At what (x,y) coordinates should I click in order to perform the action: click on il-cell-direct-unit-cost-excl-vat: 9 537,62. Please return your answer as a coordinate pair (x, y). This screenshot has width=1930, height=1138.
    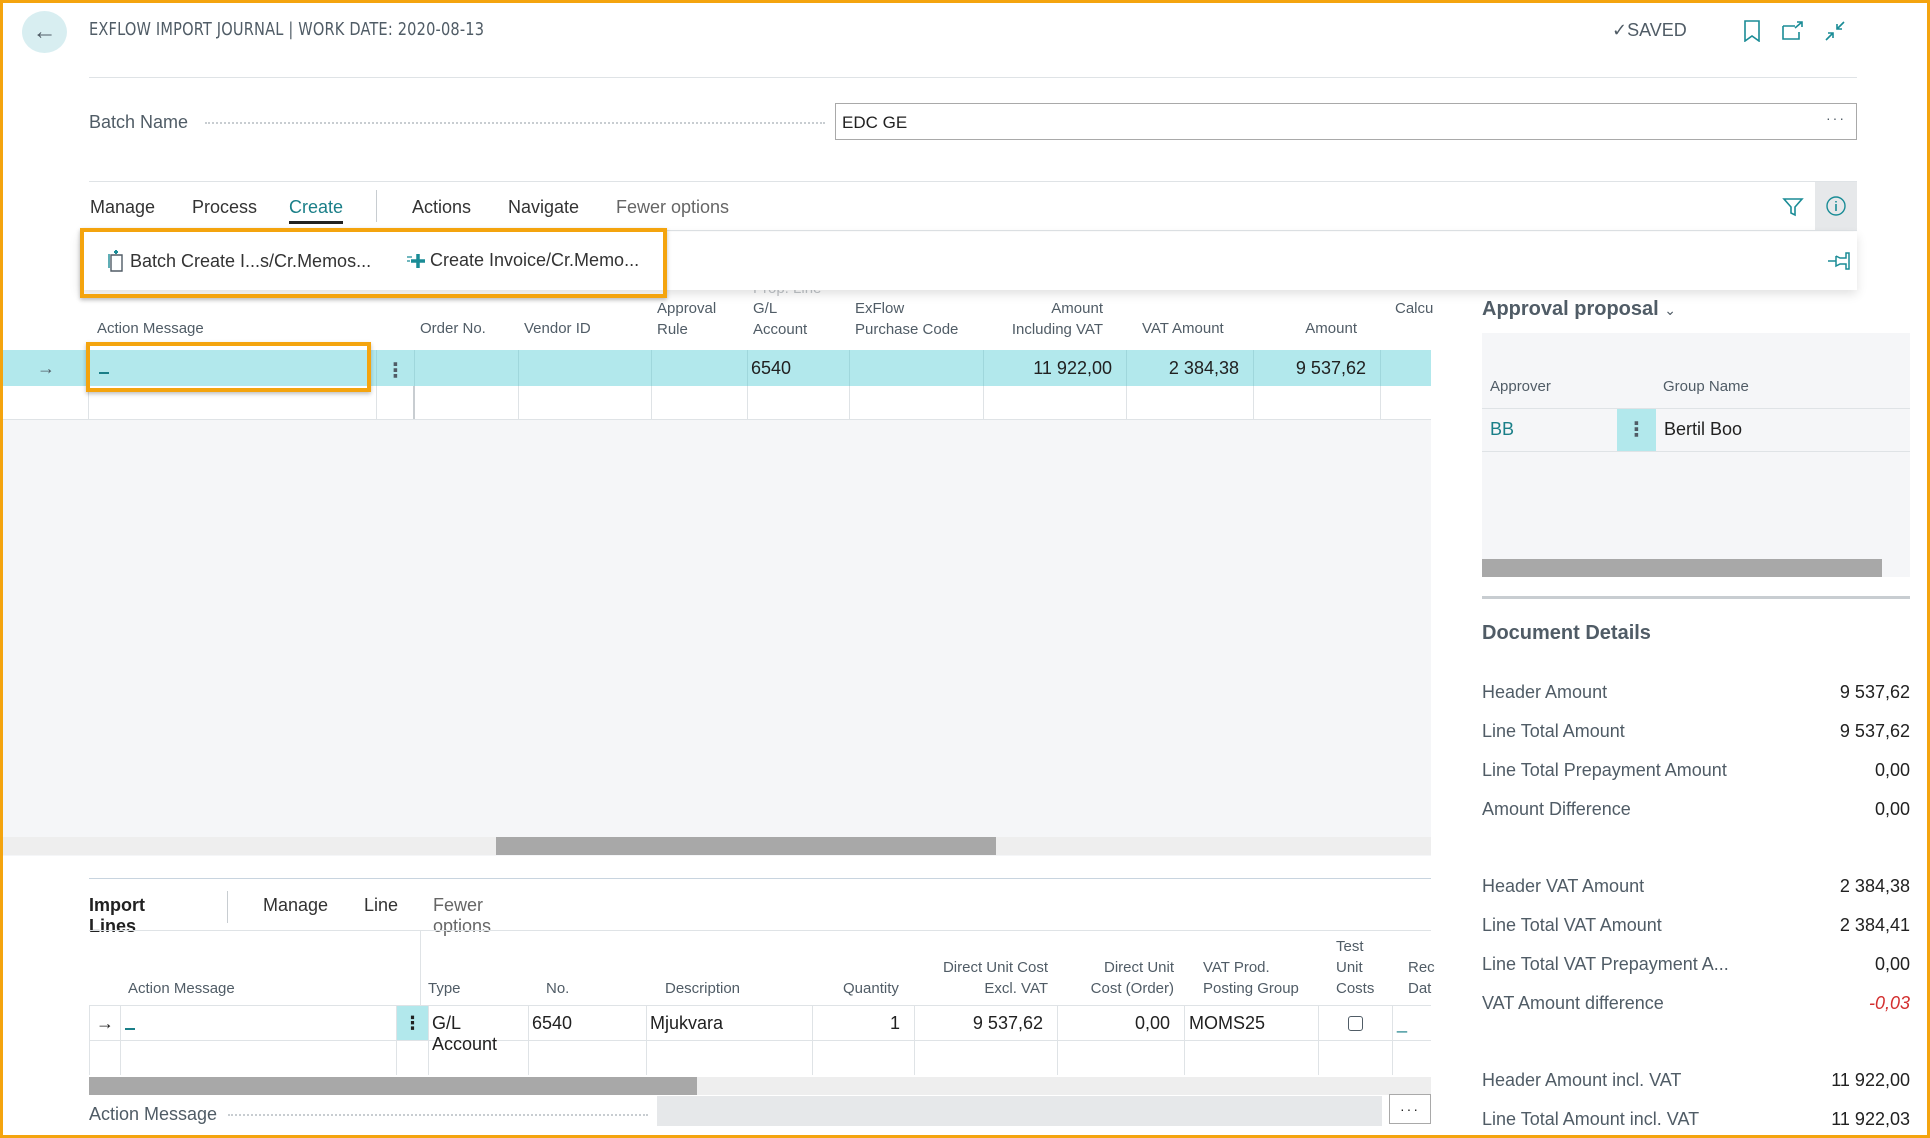
    Looking at the image, I should click on (986, 1023).